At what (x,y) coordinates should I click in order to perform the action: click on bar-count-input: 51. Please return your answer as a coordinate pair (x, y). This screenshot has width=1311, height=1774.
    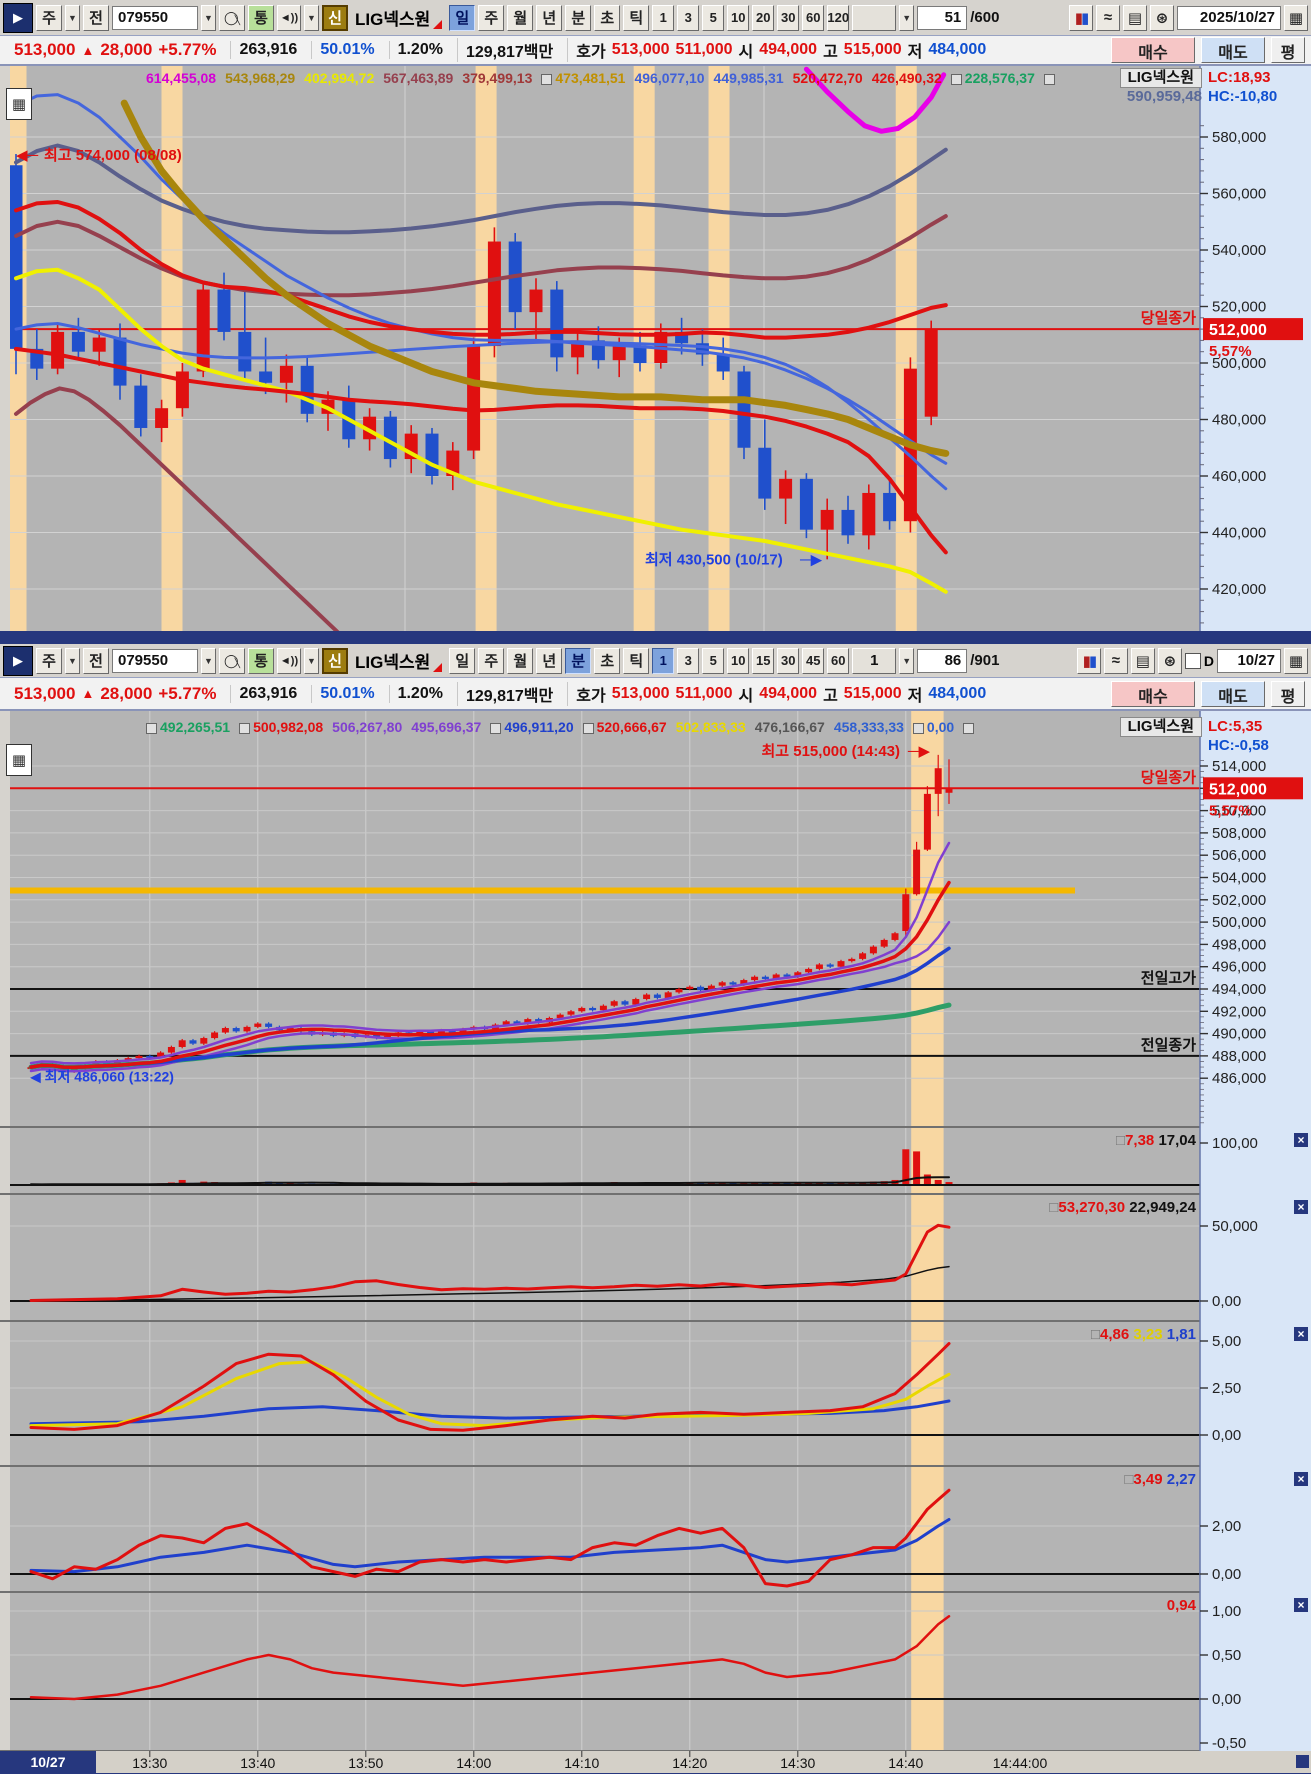
    Looking at the image, I should click on (942, 17).